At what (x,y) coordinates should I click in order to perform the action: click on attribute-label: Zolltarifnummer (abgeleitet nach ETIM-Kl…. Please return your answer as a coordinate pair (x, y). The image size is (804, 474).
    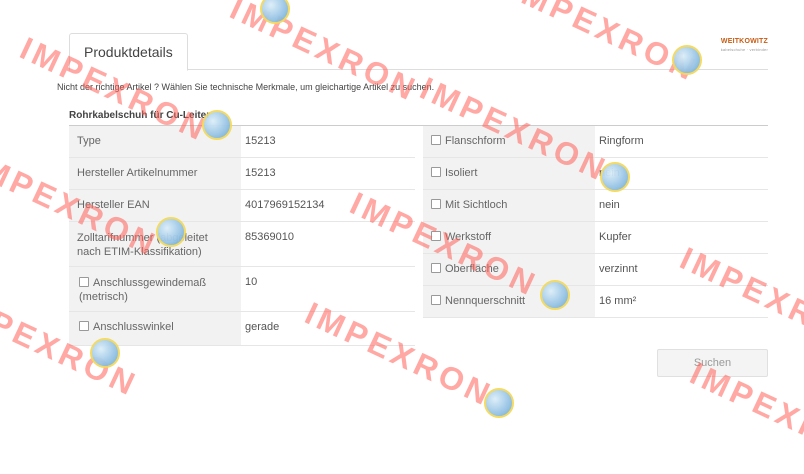
    Looking at the image, I should click on (155, 244).